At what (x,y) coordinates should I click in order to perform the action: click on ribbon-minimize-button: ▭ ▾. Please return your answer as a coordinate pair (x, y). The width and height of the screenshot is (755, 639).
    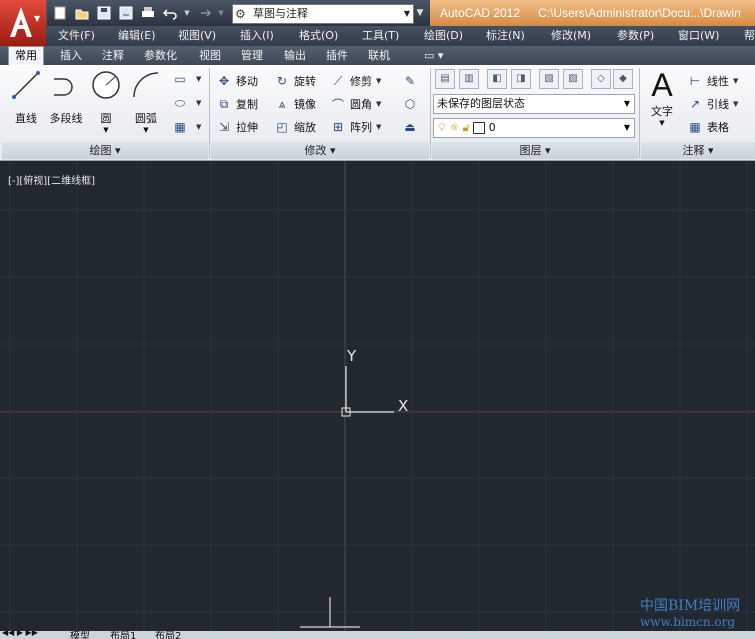
    Looking at the image, I should click on (433, 56).